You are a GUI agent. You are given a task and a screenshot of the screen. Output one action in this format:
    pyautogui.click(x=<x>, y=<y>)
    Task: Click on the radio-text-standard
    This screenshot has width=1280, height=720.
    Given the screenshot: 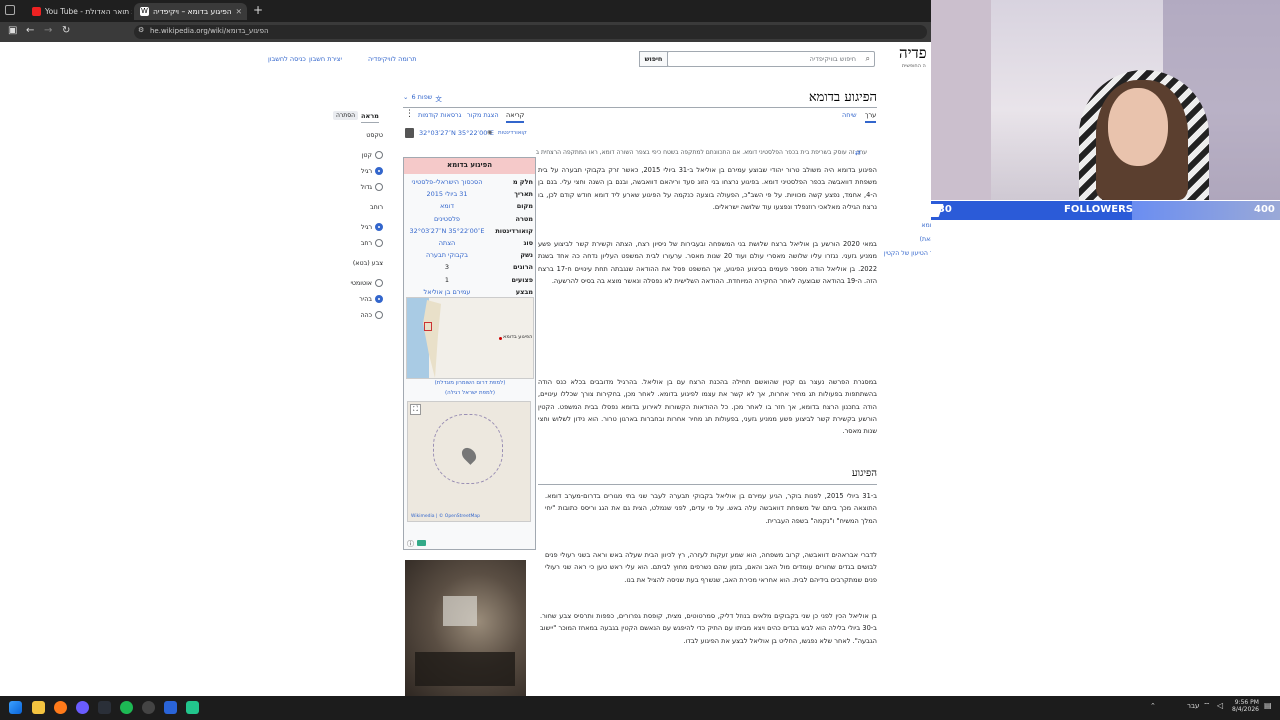 What is the action you would take?
    pyautogui.click(x=379, y=171)
    